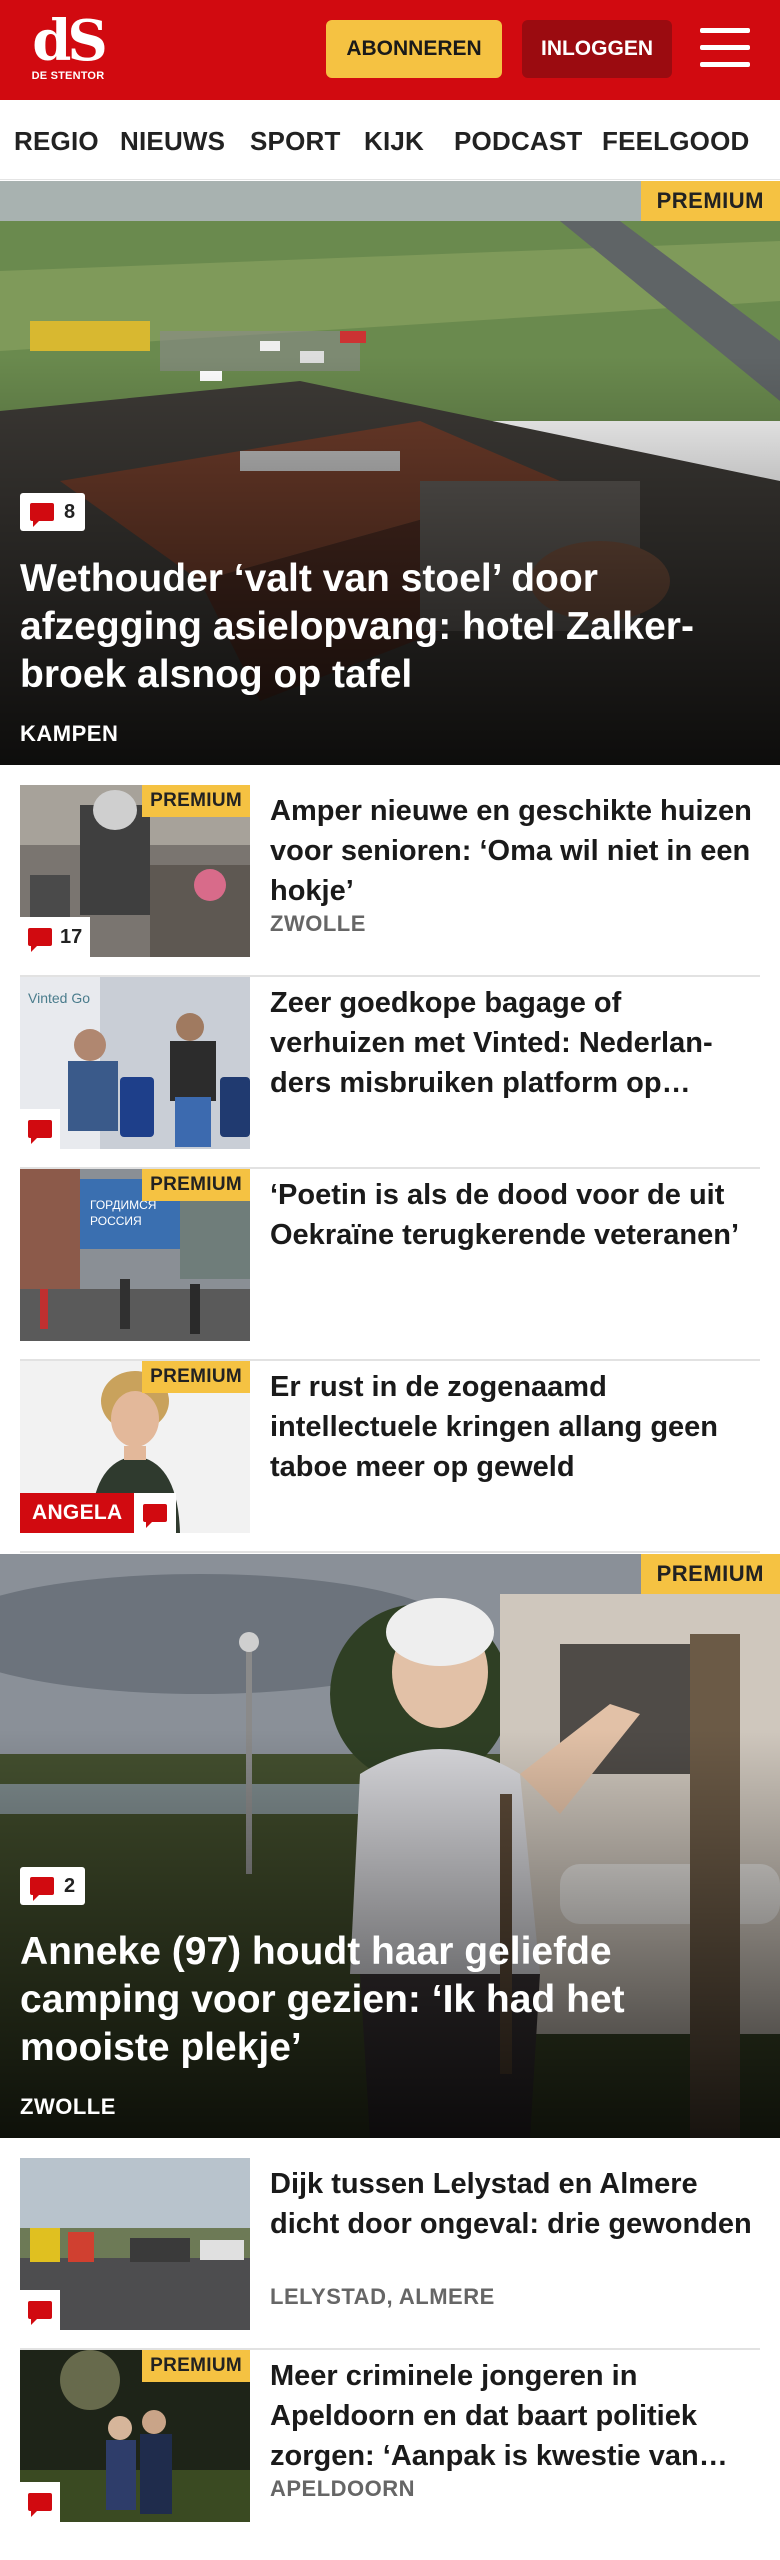 The image size is (780, 2560). What do you see at coordinates (135, 1063) in the screenshot?
I see `article-thumbnail: Vinted Go` at bounding box center [135, 1063].